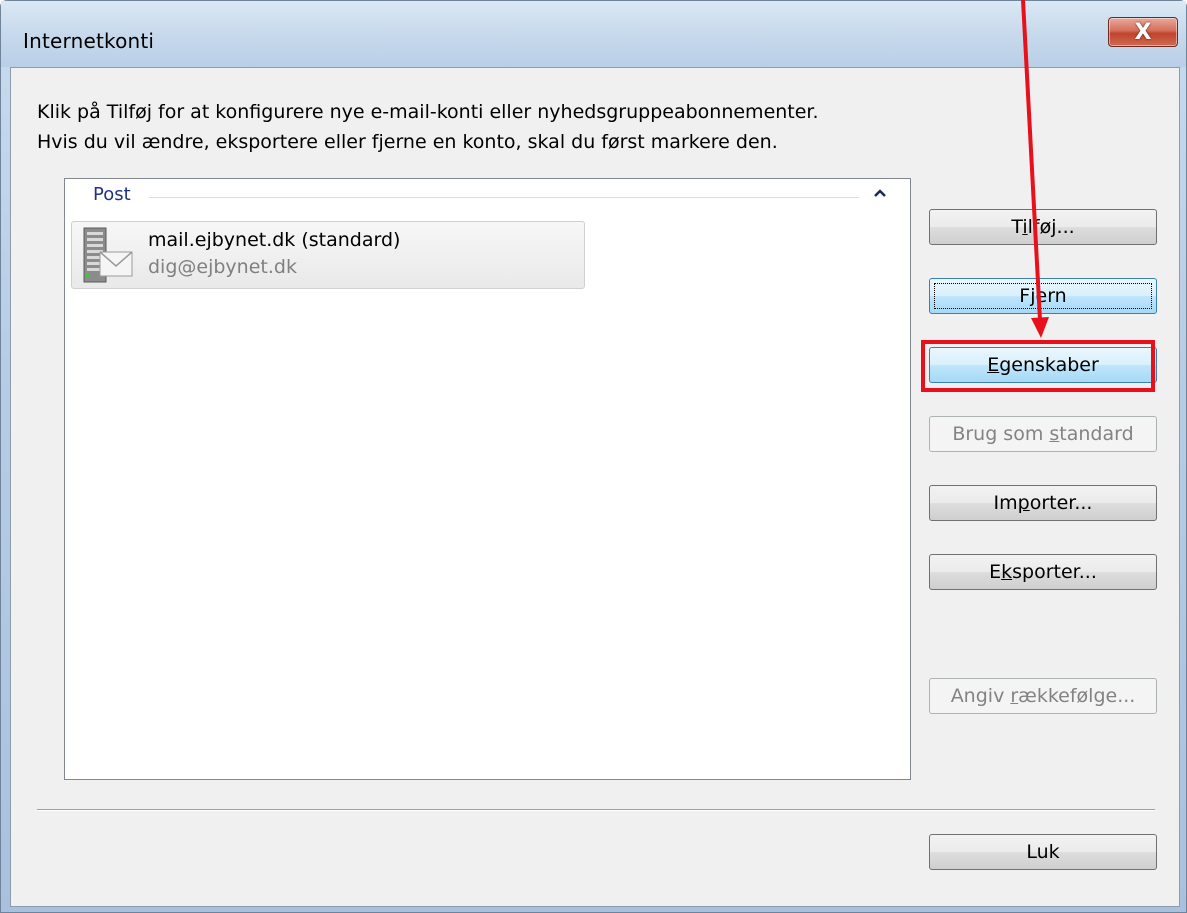 Image resolution: width=1187 pixels, height=913 pixels. I want to click on close-window-button: X, so click(1143, 32).